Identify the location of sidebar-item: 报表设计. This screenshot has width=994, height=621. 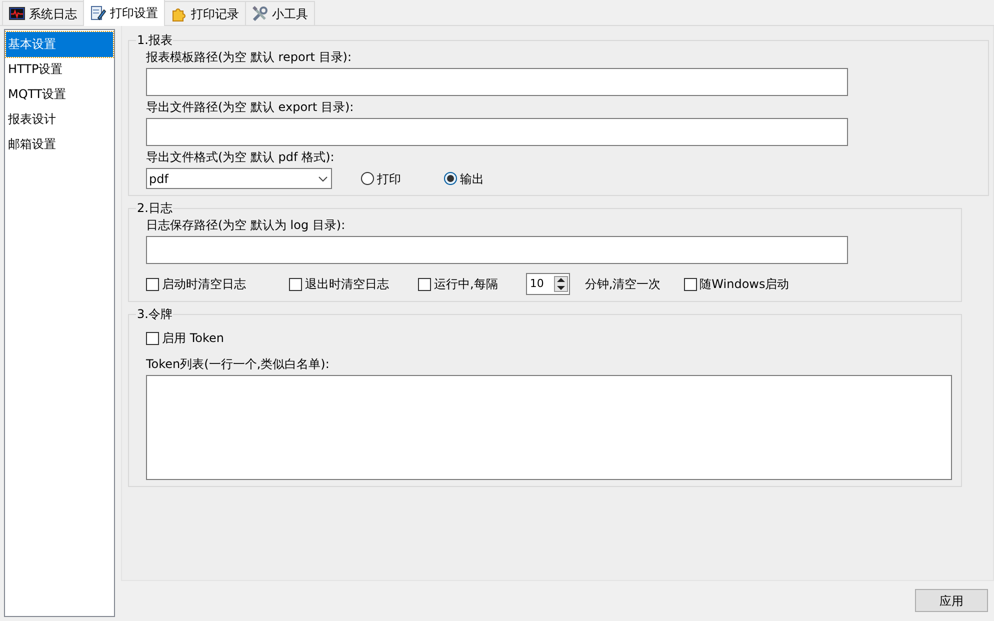
(59, 119).